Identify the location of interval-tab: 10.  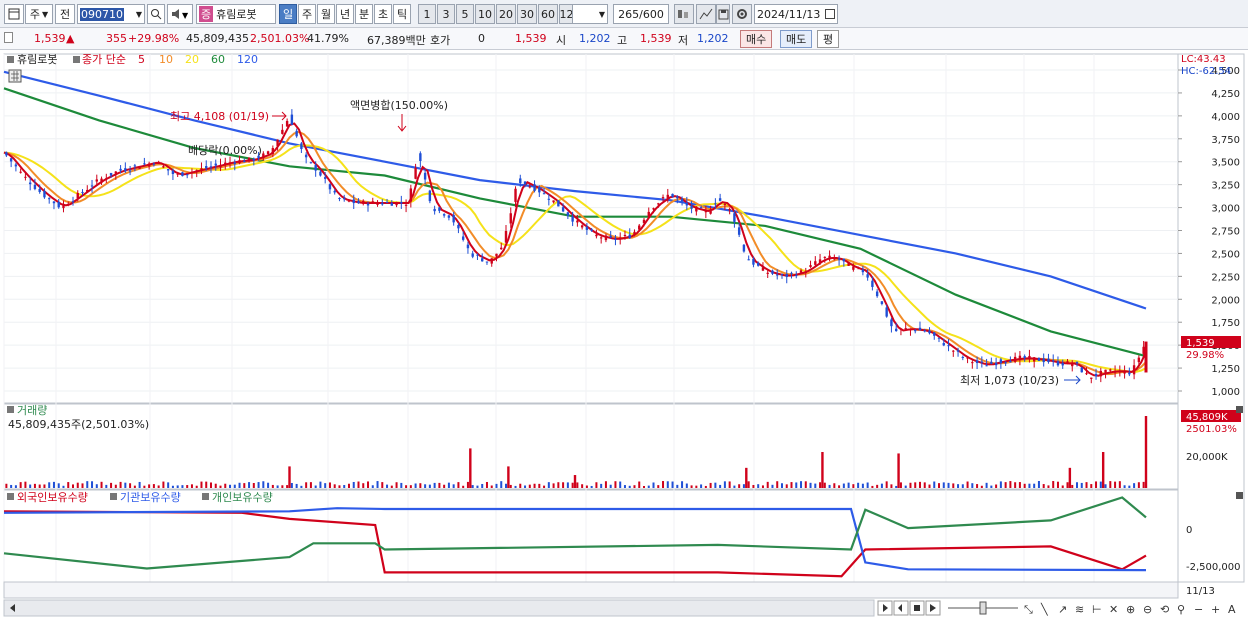
(485, 14).